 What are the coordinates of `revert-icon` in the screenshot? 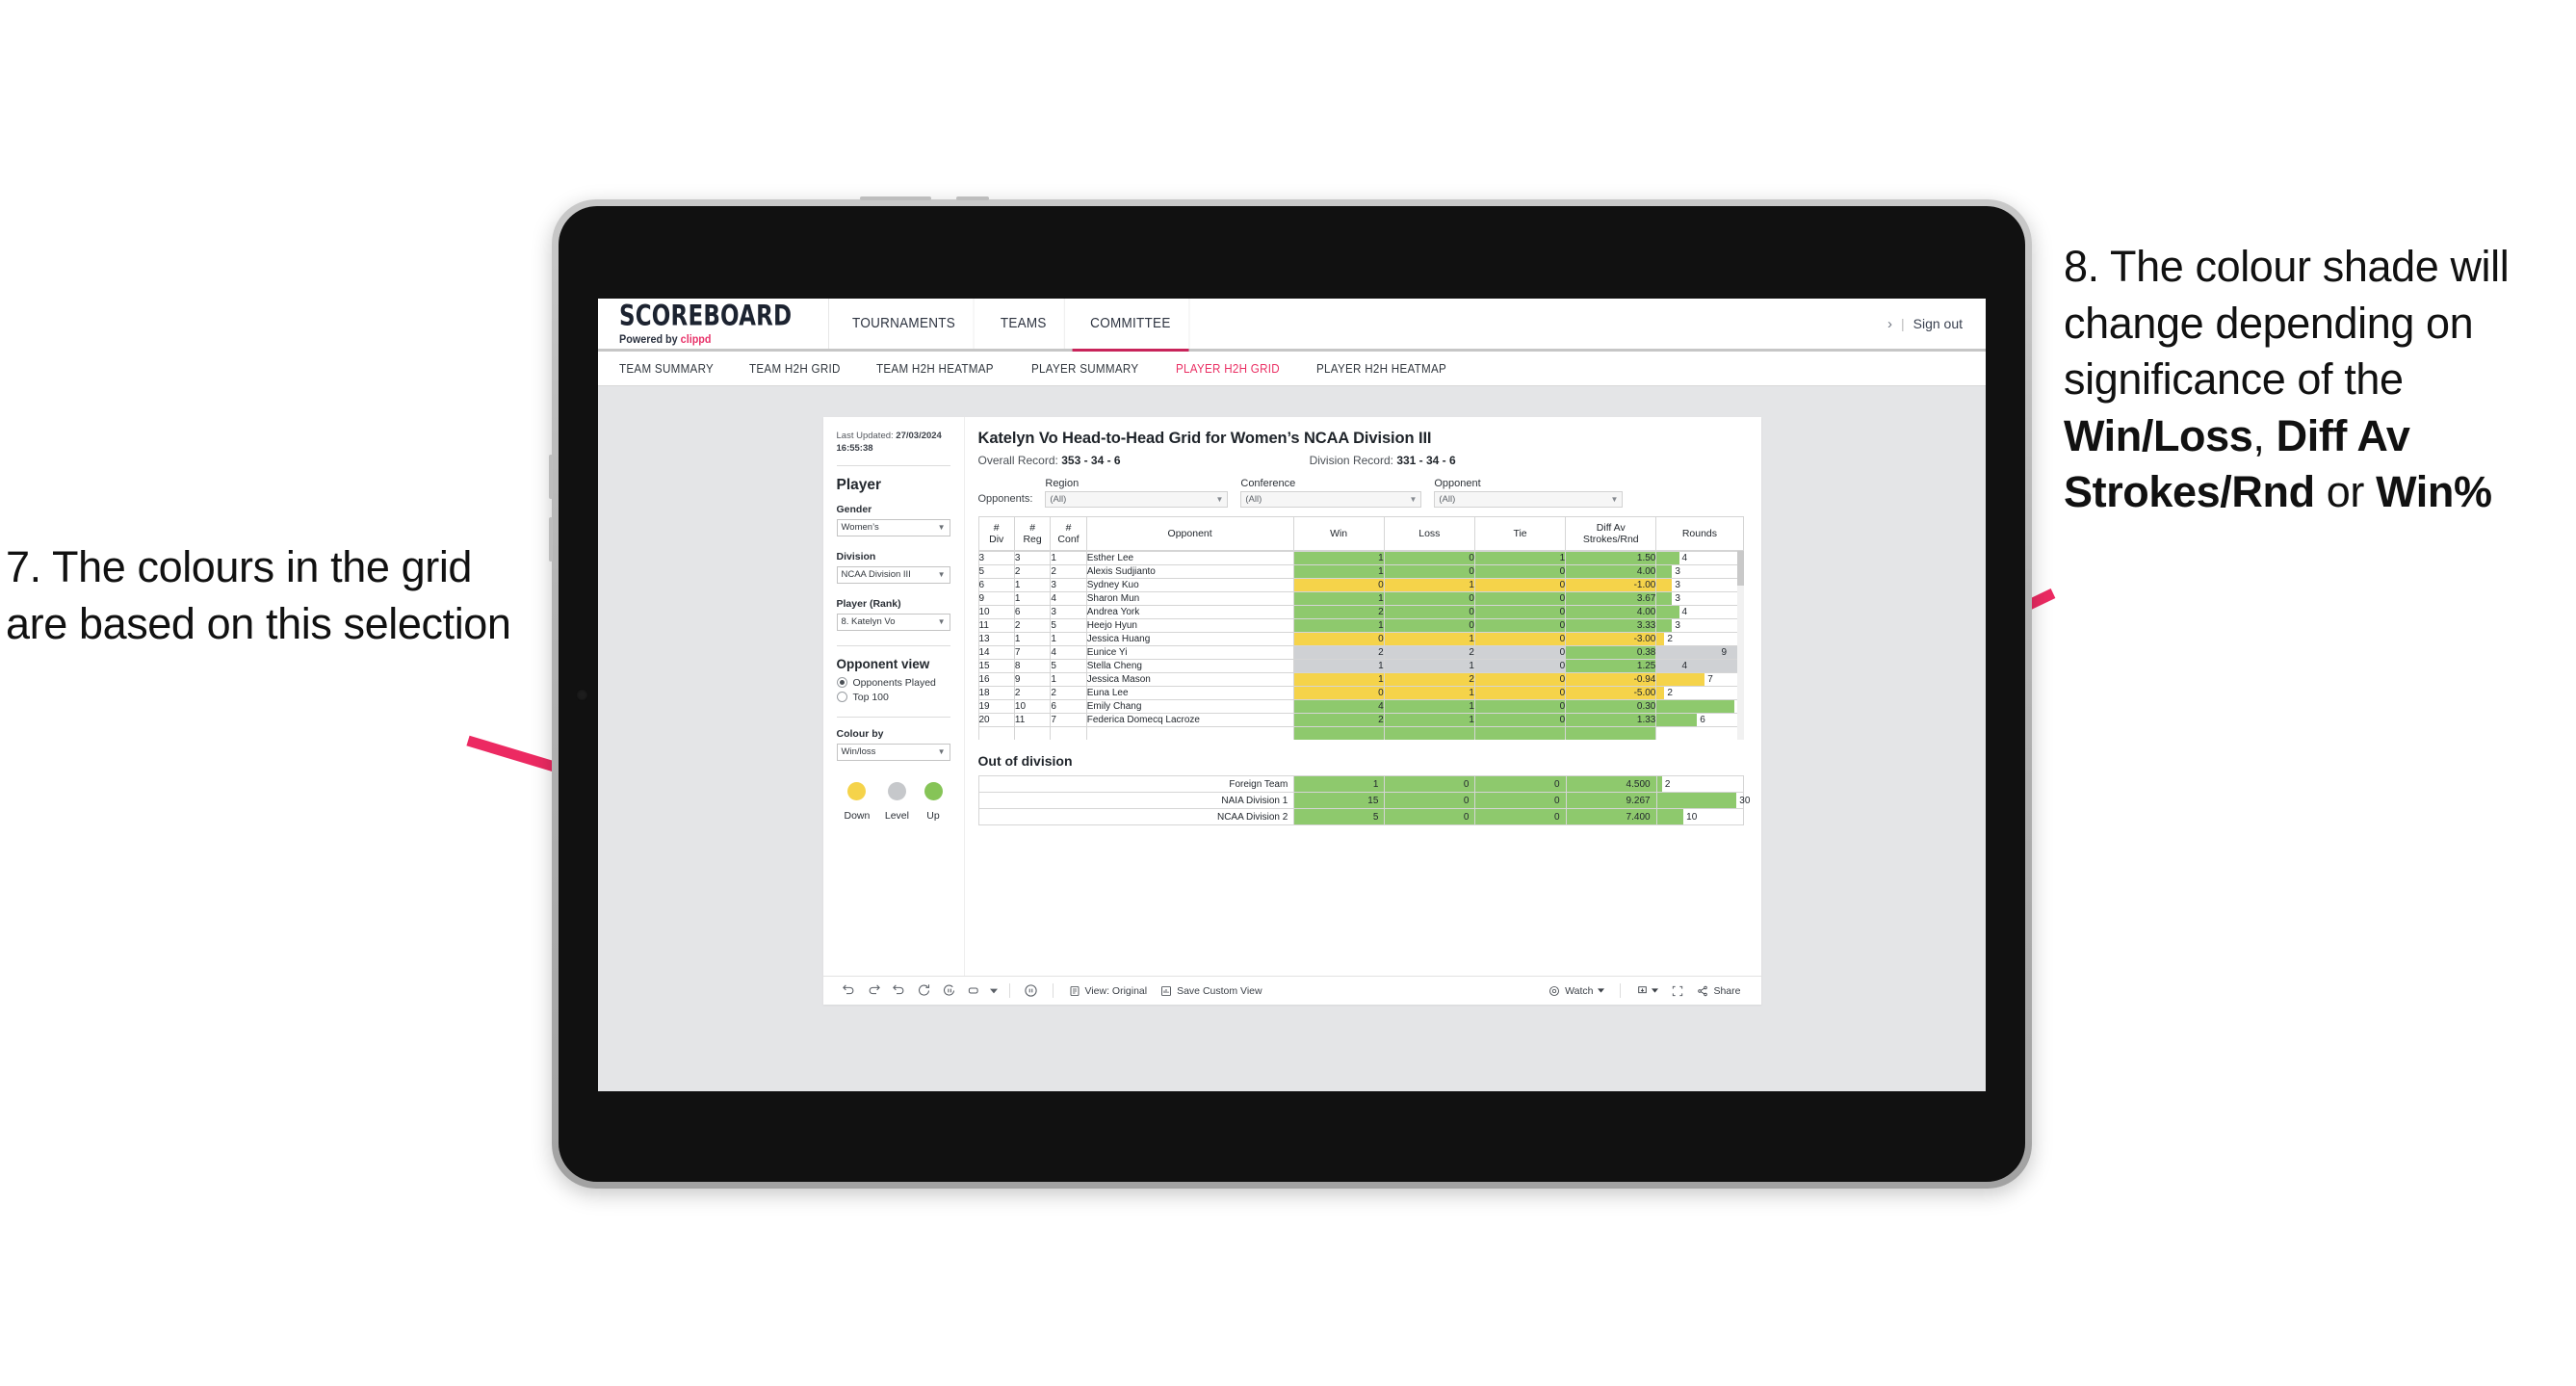 It's located at (899, 992).